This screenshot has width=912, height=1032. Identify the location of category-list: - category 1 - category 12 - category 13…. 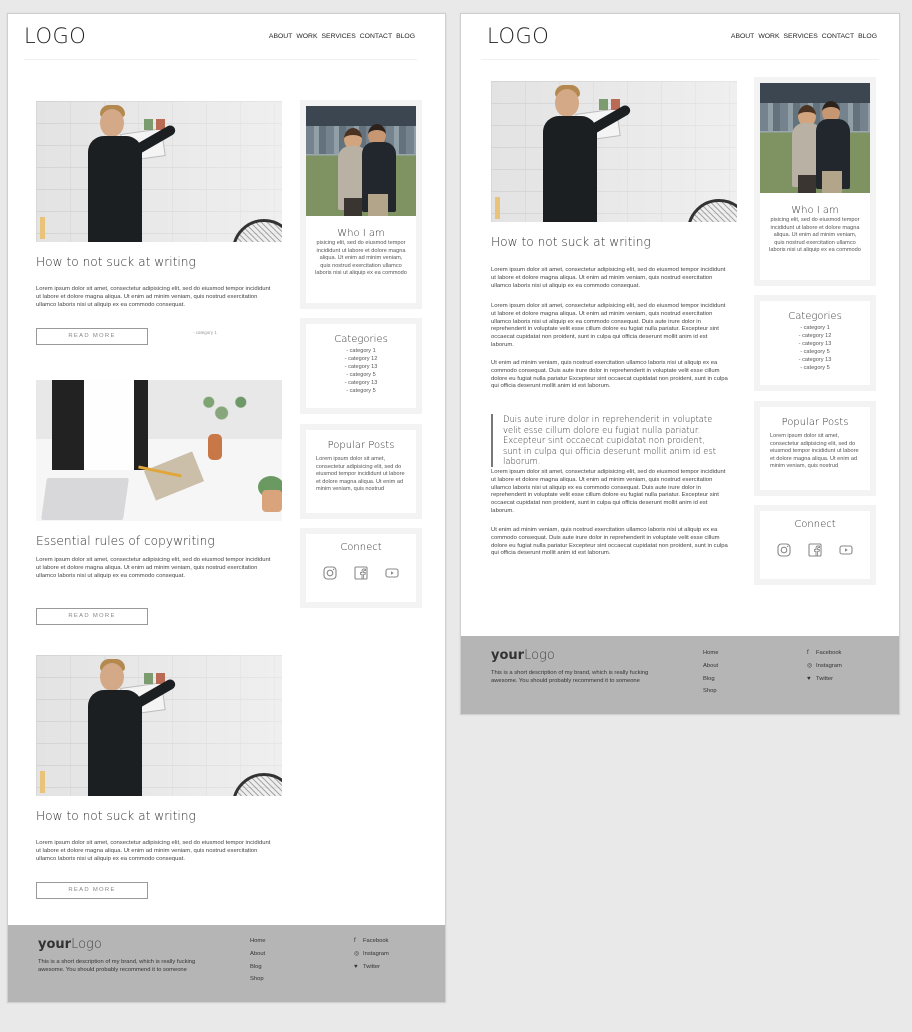
(361, 371).